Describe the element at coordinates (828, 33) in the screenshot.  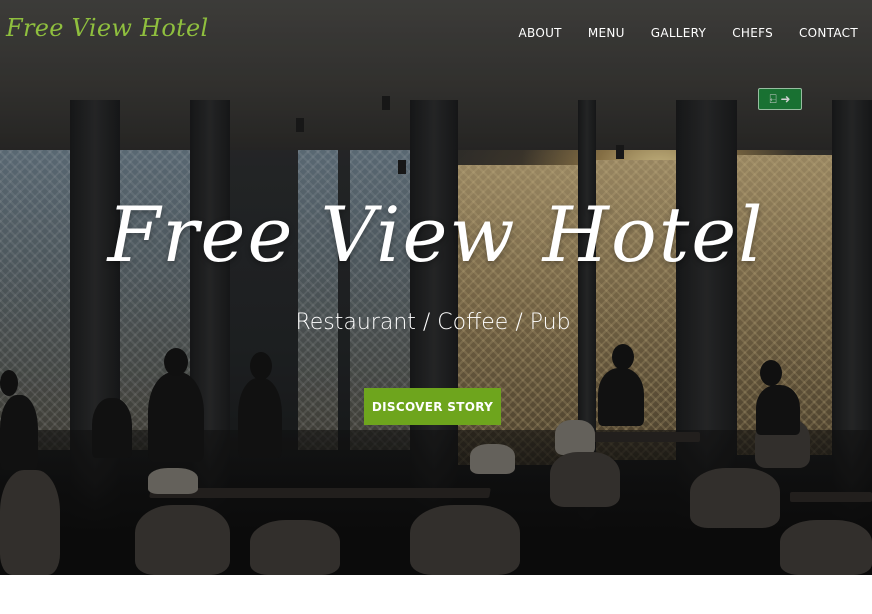
I see `nav-link-contact: CONTACT` at that location.